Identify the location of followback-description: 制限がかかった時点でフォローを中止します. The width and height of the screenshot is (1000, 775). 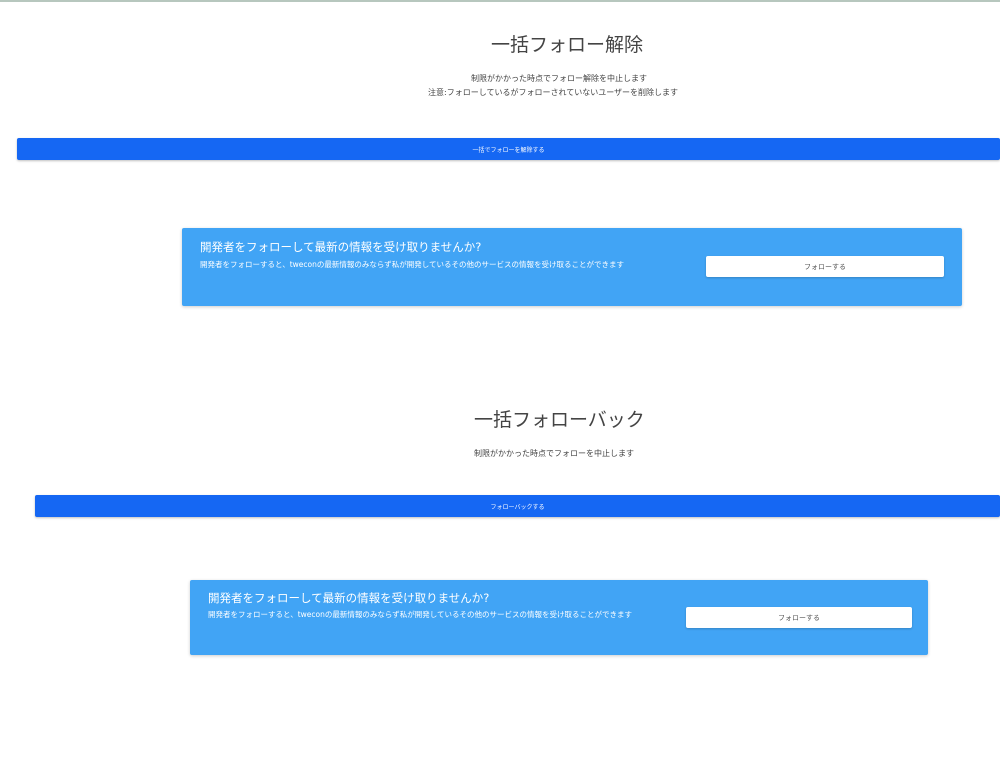
(554, 453).